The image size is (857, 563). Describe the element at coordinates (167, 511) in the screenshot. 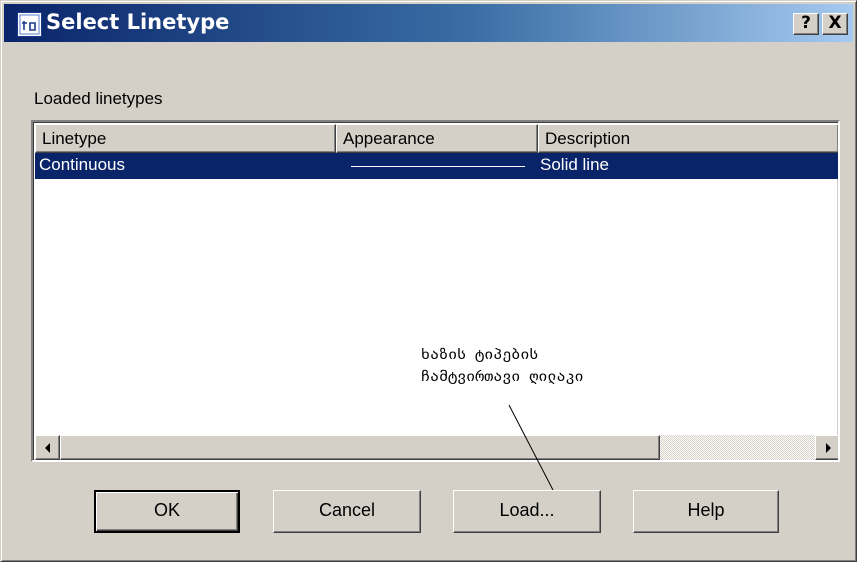

I see `ok-button: OK` at that location.